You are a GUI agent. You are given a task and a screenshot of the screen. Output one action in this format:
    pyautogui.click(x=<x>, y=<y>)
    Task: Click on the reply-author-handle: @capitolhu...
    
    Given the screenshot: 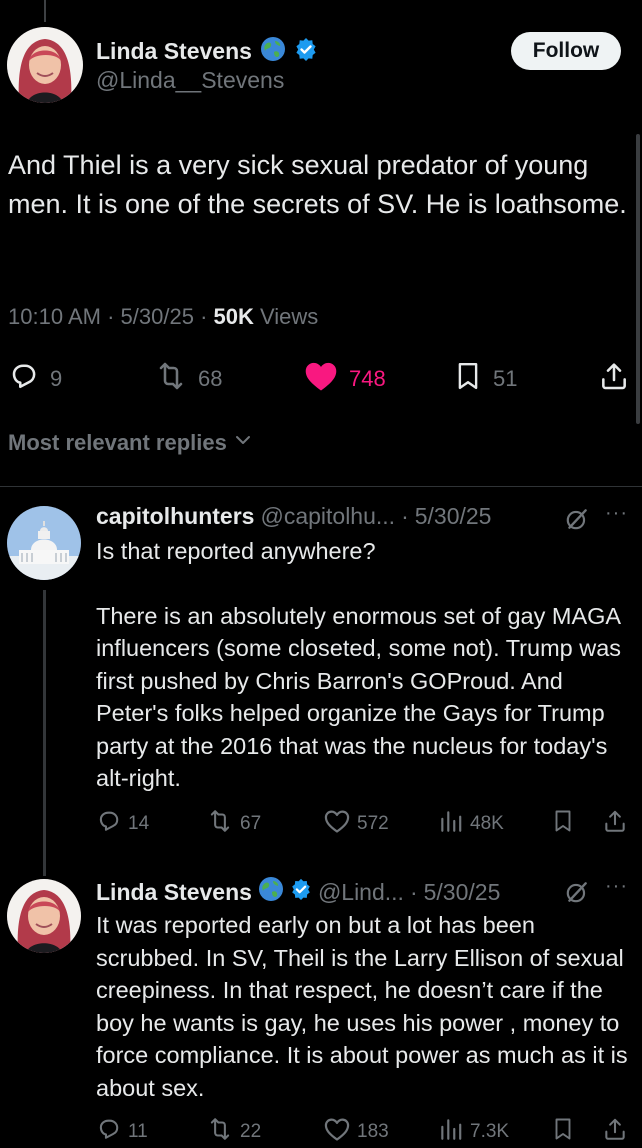 What is the action you would take?
    pyautogui.click(x=327, y=516)
    